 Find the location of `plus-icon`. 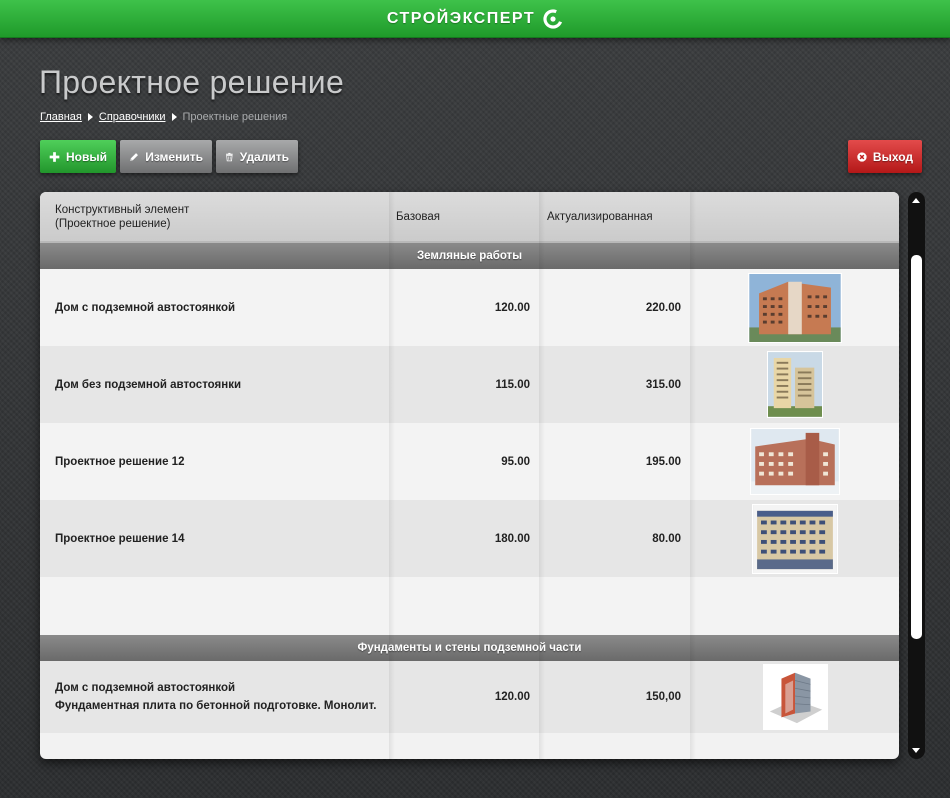

plus-icon is located at coordinates (54, 156).